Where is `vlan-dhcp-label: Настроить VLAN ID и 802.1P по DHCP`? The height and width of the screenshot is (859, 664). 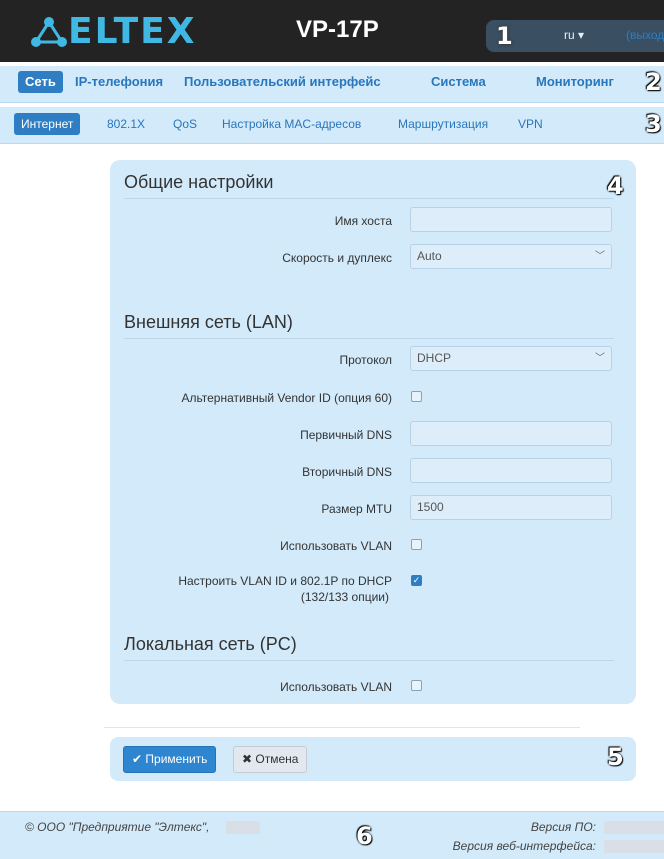 vlan-dhcp-label: Настроить VLAN ID и 802.1P по DHCP is located at coordinates (285, 581).